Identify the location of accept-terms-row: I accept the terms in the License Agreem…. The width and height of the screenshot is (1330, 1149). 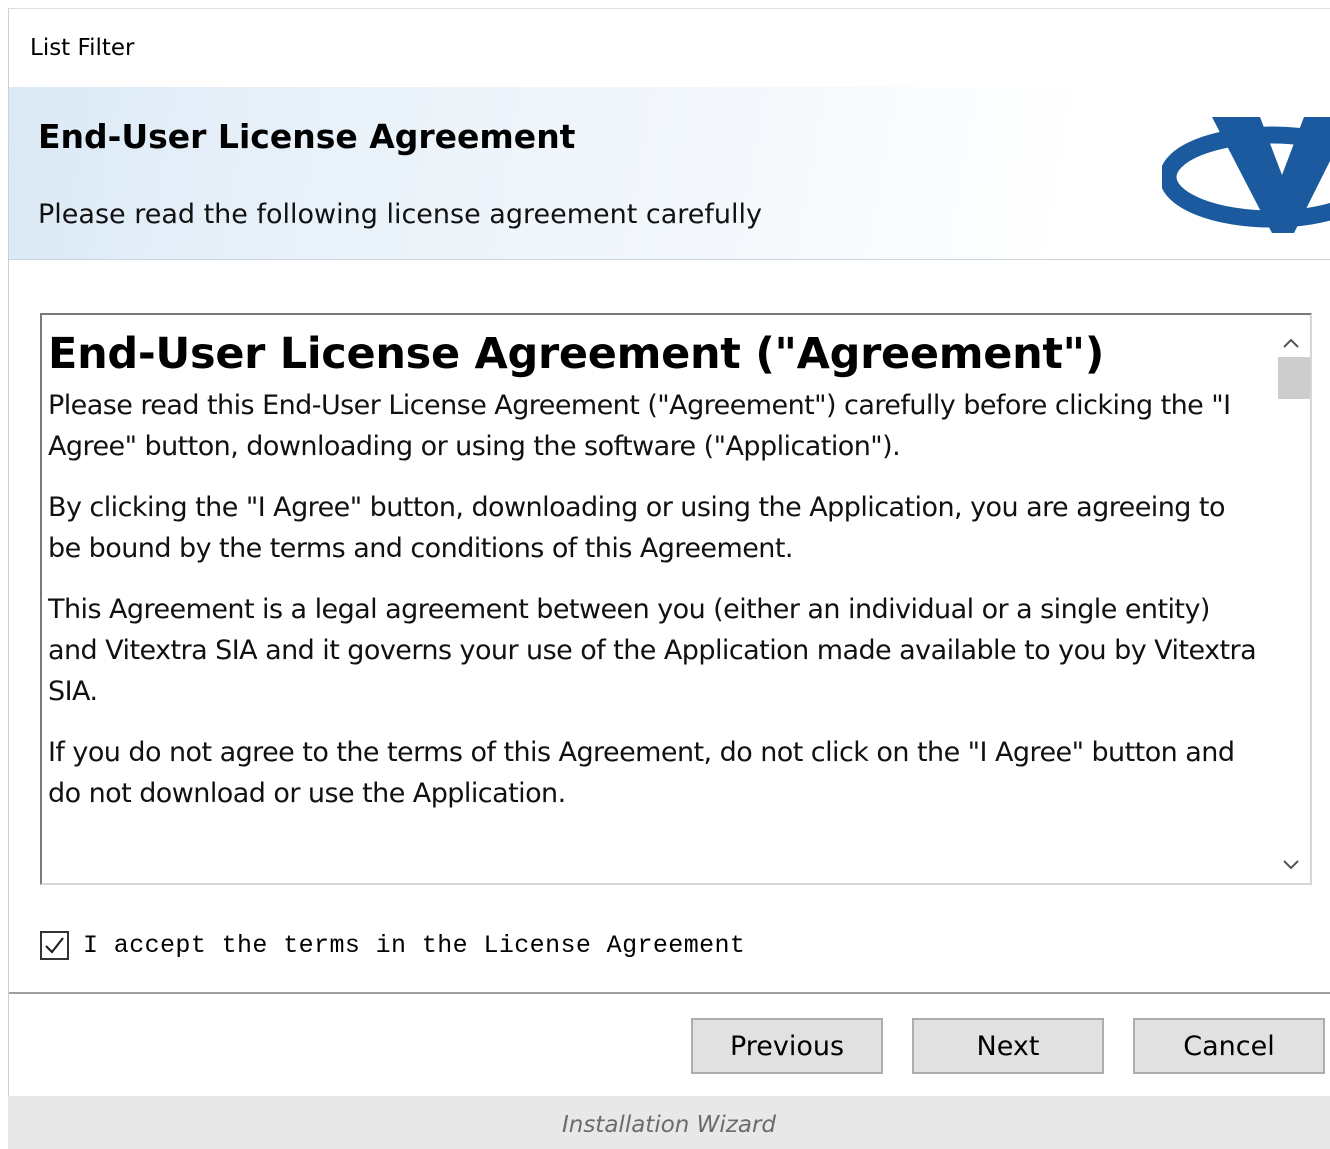
(392, 945).